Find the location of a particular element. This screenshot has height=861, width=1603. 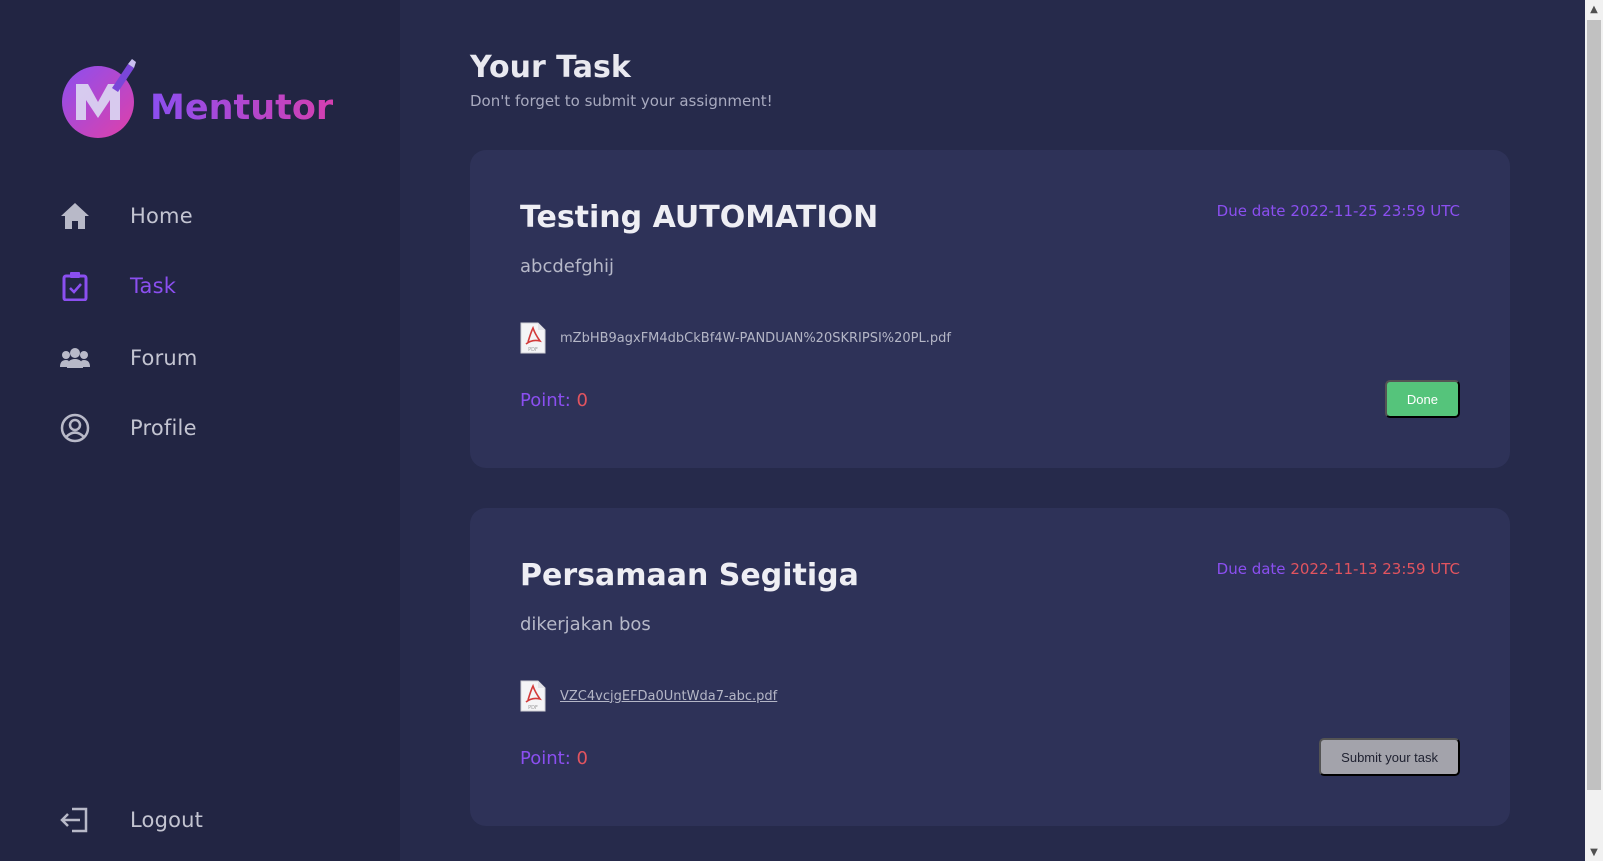

task-description: abcdefghij is located at coordinates (567, 266).